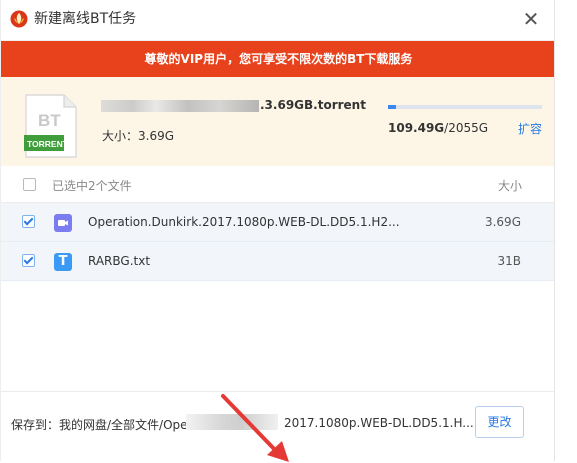 The image size is (577, 463). What do you see at coordinates (530, 128) in the screenshot?
I see `expand-storage-link: 扩容` at bounding box center [530, 128].